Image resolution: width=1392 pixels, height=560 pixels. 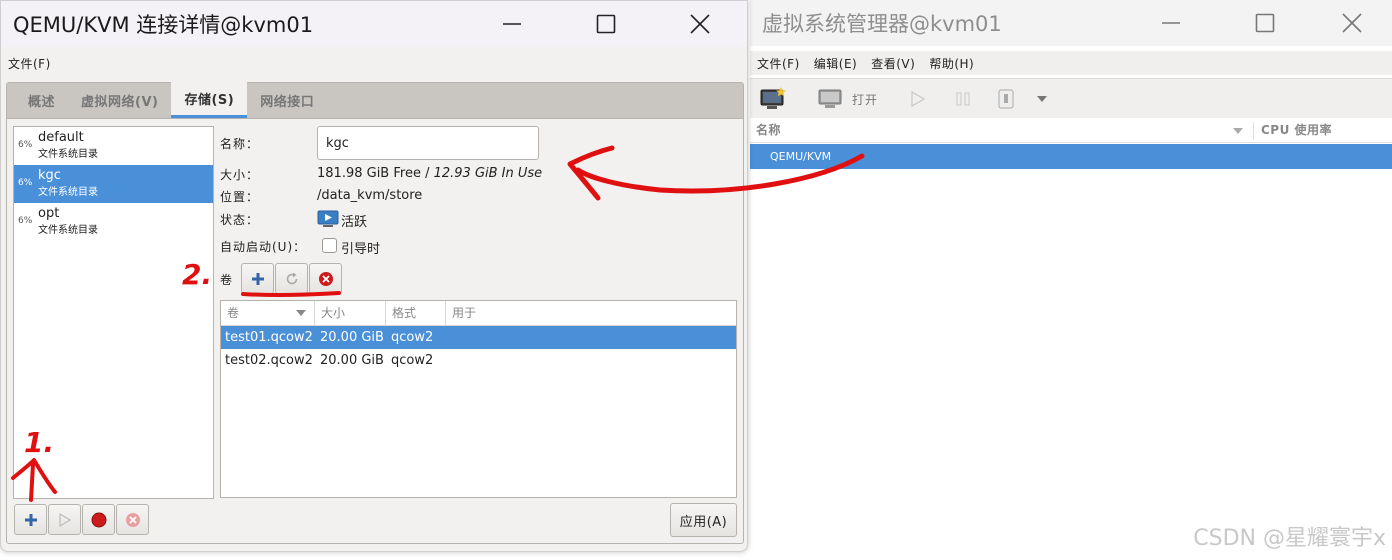 I want to click on column-header-volume: 卷, so click(x=268, y=313).